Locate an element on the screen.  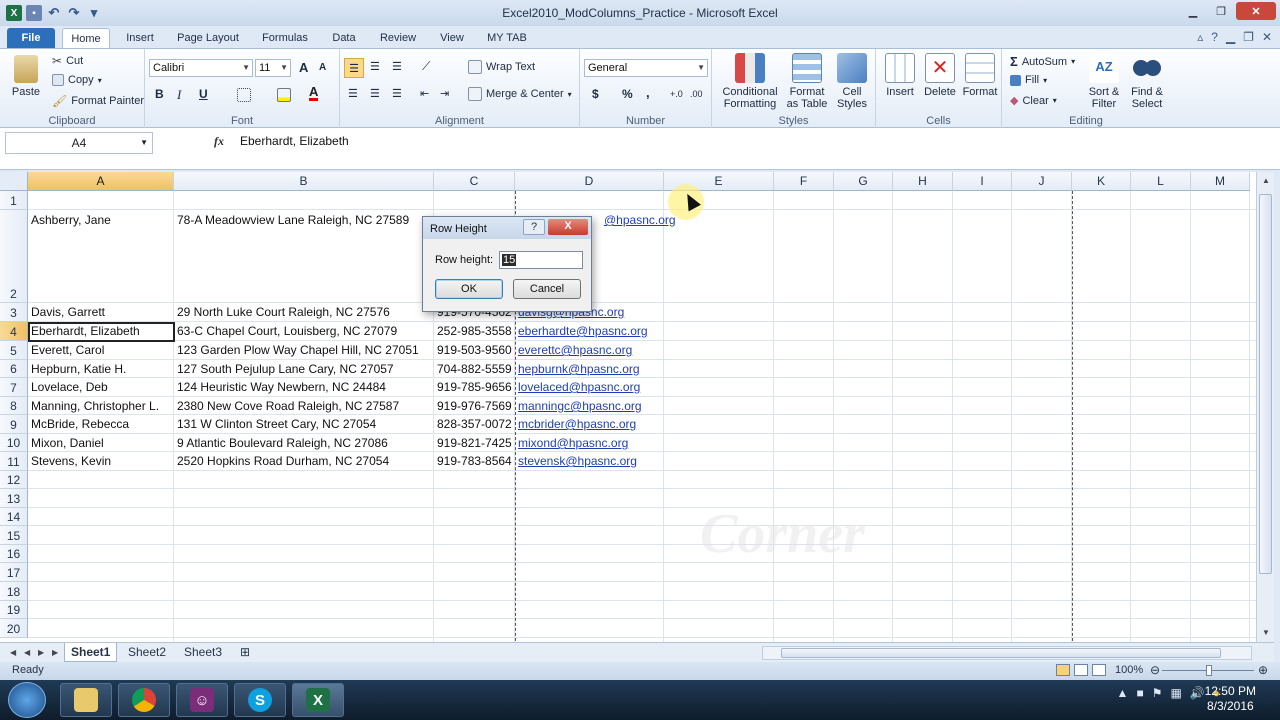
column-header-g: G is located at coordinates (863, 181).